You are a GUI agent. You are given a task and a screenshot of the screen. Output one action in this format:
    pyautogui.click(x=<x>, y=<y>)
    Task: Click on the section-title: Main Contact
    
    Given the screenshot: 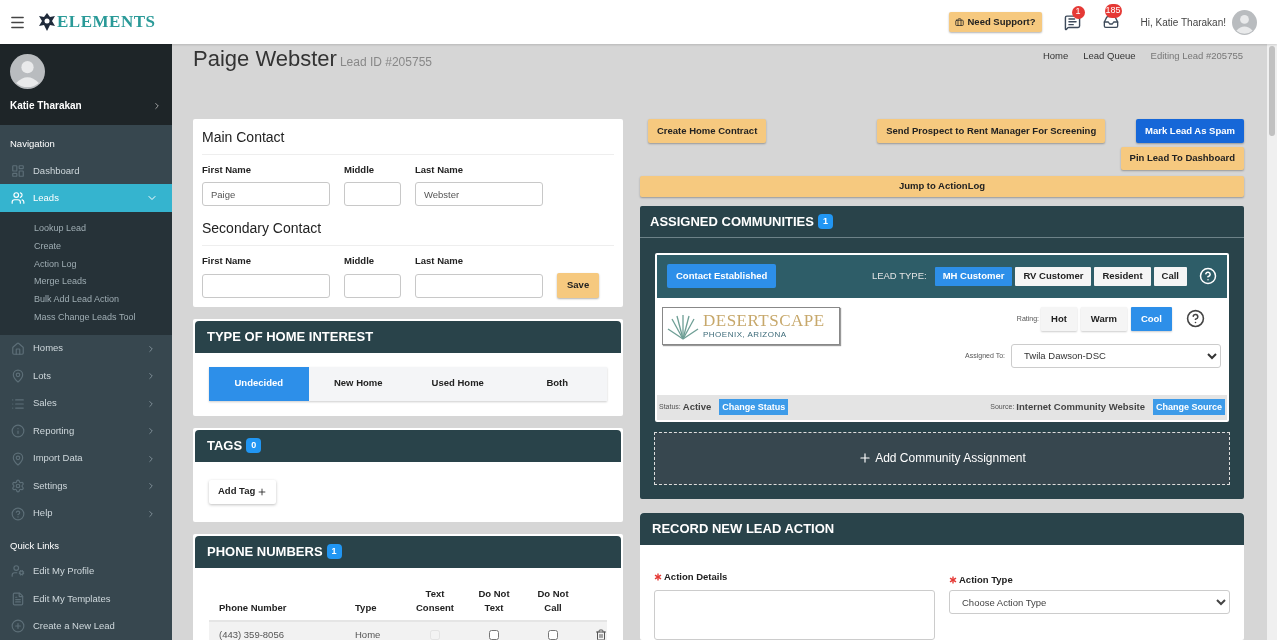 What is the action you would take?
    pyautogui.click(x=408, y=141)
    